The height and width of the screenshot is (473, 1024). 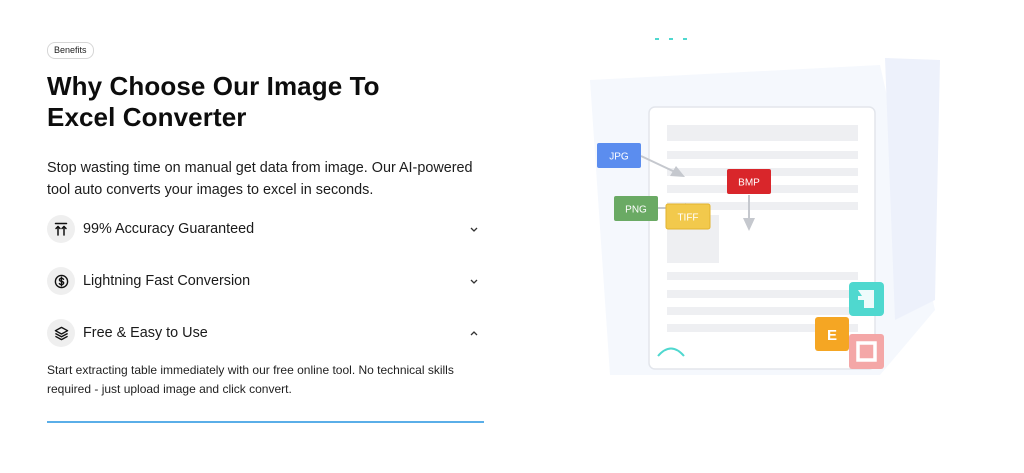 What do you see at coordinates (70, 50) in the screenshot?
I see `benefits-badge: Benefits` at bounding box center [70, 50].